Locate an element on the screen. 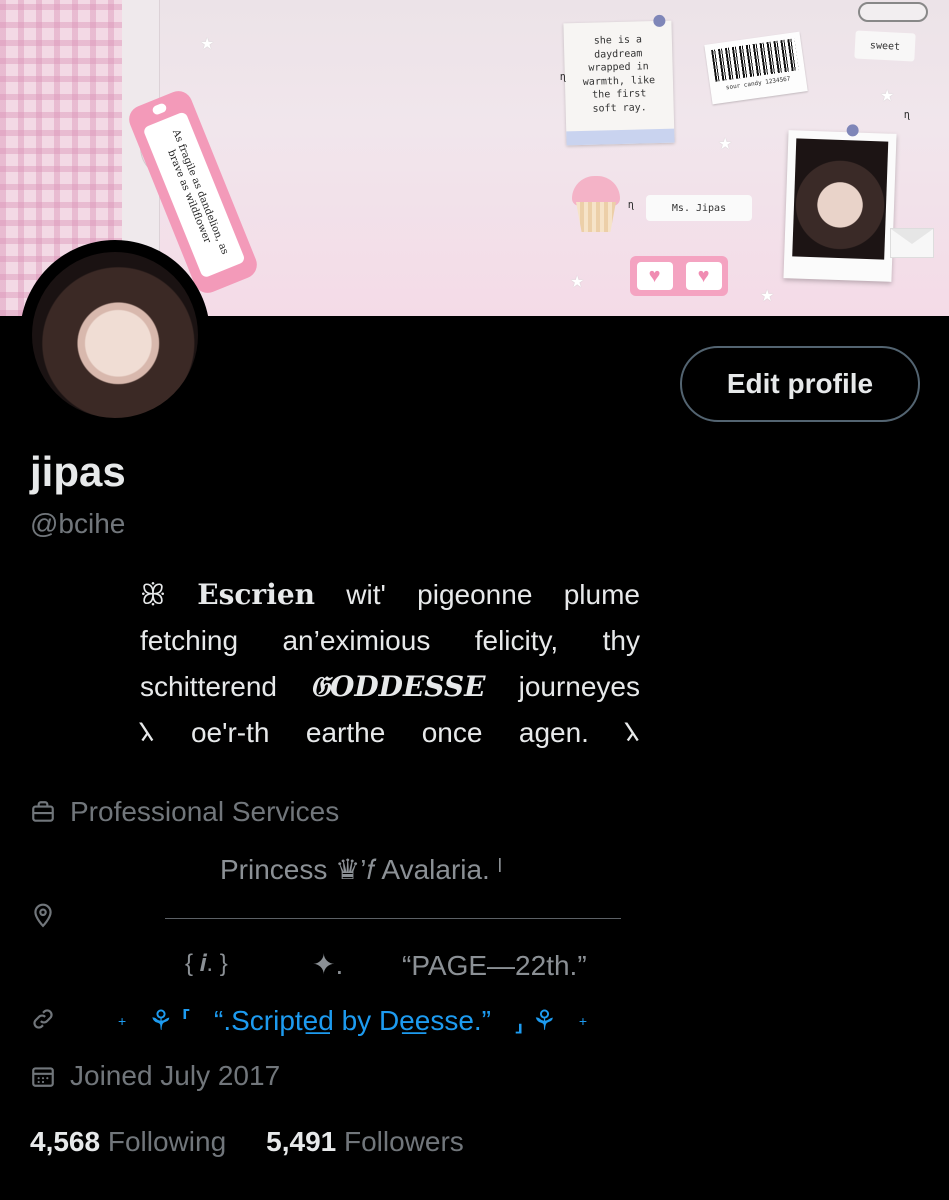 This screenshot has height=1200, width=949. bio-word: oe'r-th is located at coordinates (230, 732).